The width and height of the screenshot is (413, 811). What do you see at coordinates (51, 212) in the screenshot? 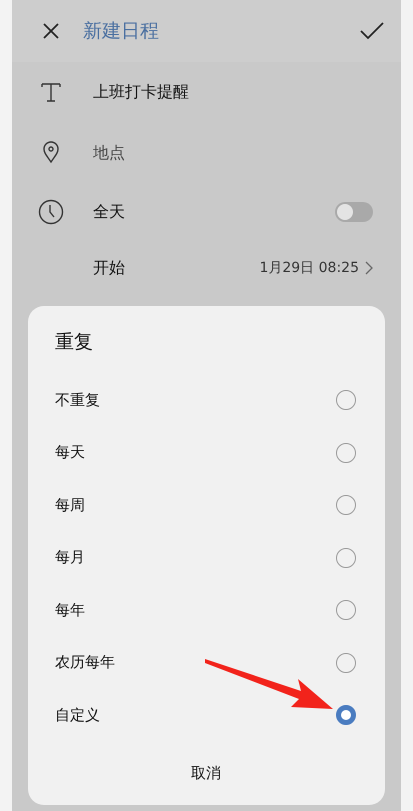
I see `clock-icon` at bounding box center [51, 212].